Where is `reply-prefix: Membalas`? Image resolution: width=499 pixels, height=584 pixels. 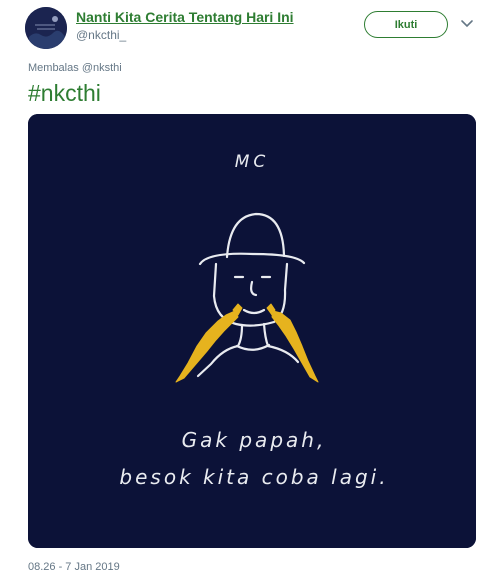
reply-prefix: Membalas is located at coordinates (53, 68).